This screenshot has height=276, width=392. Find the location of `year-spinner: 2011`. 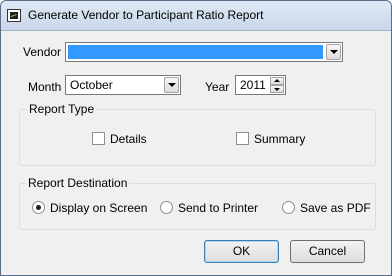

year-spinner: 2011 is located at coordinates (260, 85).